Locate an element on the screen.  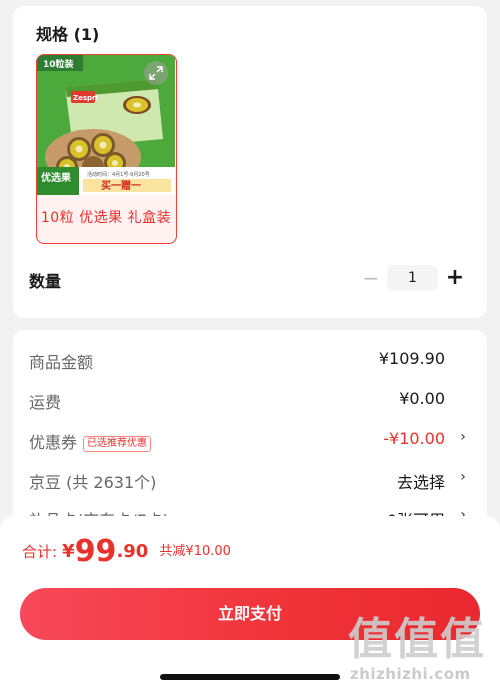
thumb-activity-text: 活动时间：4月1号-9月20号 is located at coordinates (118, 174).